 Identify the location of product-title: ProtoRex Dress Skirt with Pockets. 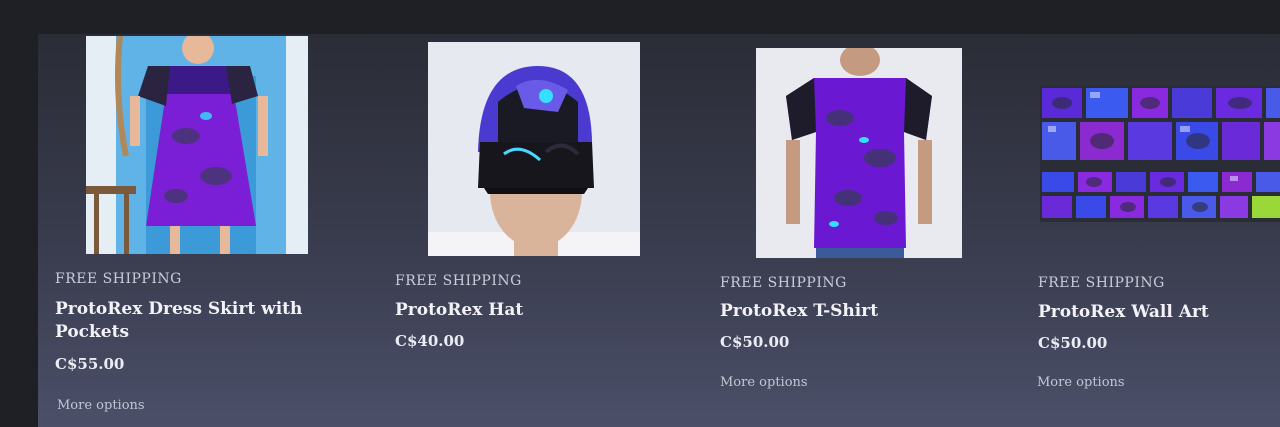
(185, 321).